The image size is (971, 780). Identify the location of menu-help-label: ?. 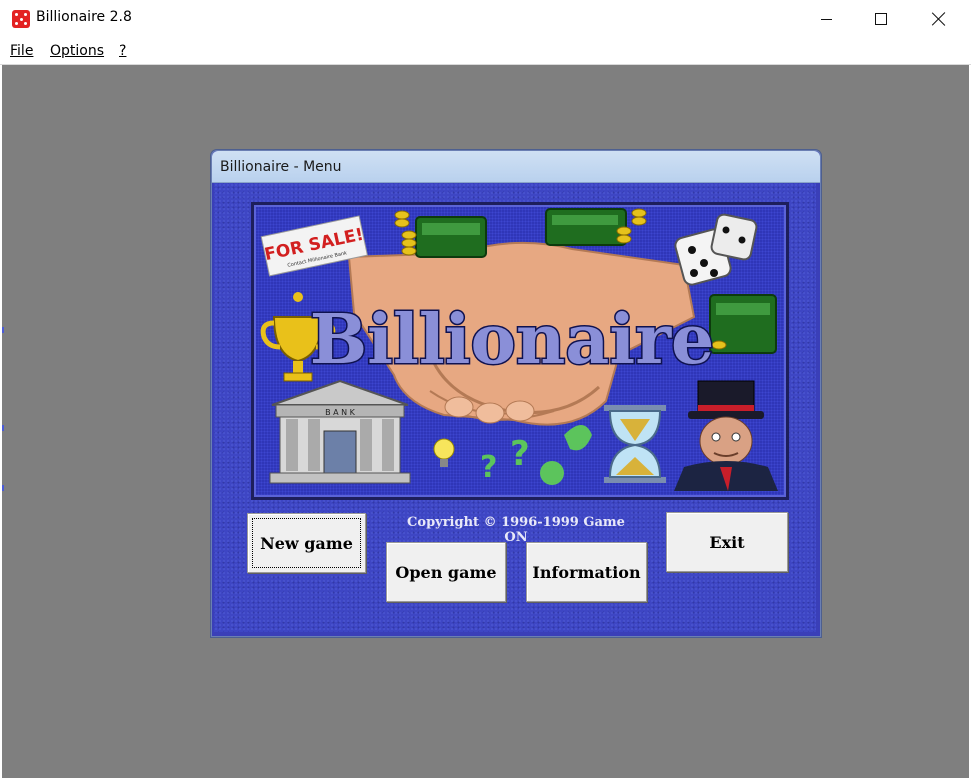
(123, 51).